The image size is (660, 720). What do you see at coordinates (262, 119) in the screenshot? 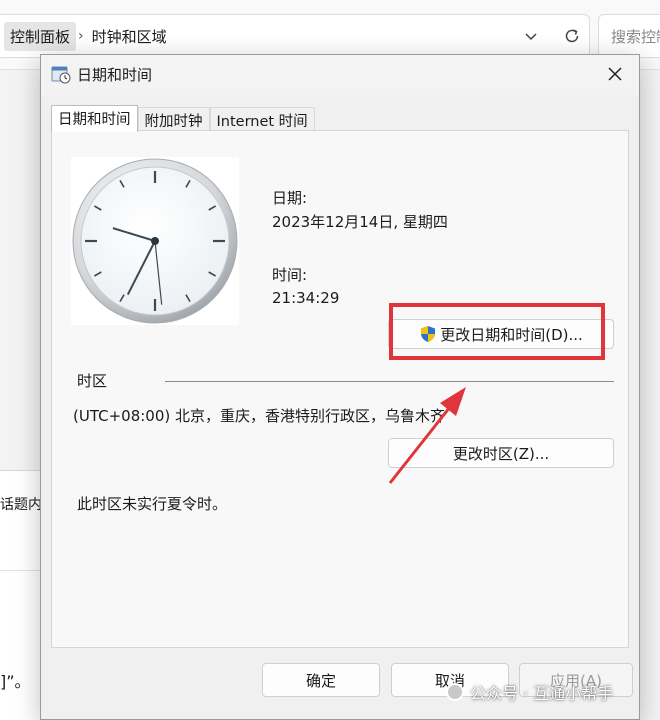
I see `tab-internet-time: Internet 时间` at bounding box center [262, 119].